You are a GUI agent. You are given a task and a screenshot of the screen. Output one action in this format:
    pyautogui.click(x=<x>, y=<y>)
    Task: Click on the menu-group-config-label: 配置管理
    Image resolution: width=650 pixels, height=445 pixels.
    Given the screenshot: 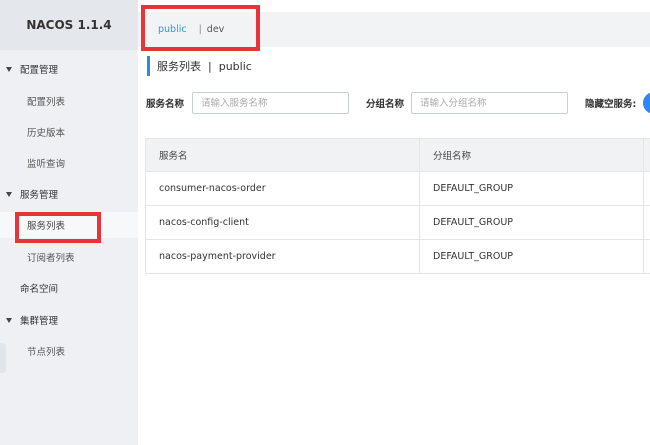 What is the action you would take?
    pyautogui.click(x=39, y=70)
    